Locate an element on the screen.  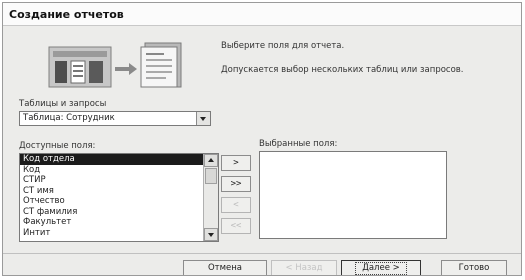
selected-fields-list is located at coordinates (353, 195).